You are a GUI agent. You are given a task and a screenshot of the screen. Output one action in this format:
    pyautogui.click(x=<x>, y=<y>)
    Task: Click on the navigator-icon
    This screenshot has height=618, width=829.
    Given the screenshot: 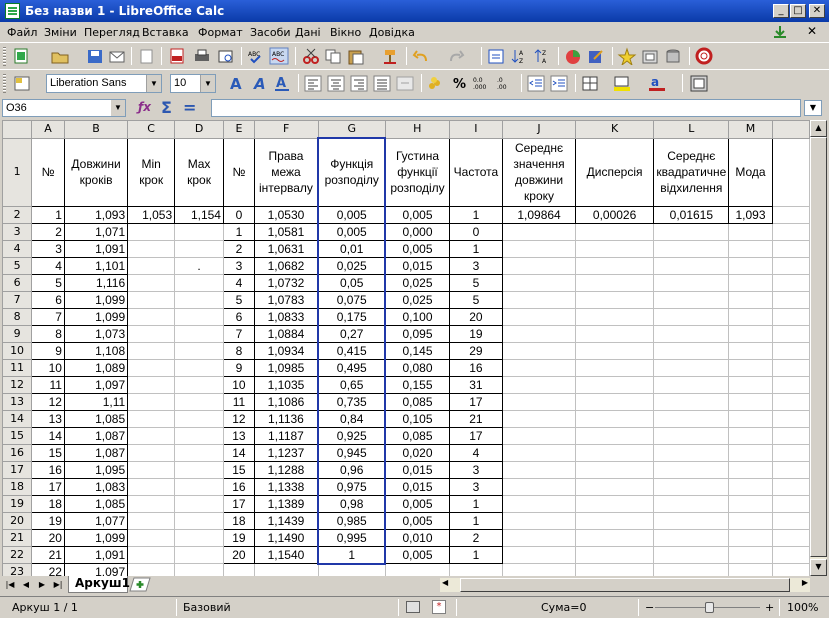 What is the action you would take?
    pyautogui.click(x=496, y=56)
    